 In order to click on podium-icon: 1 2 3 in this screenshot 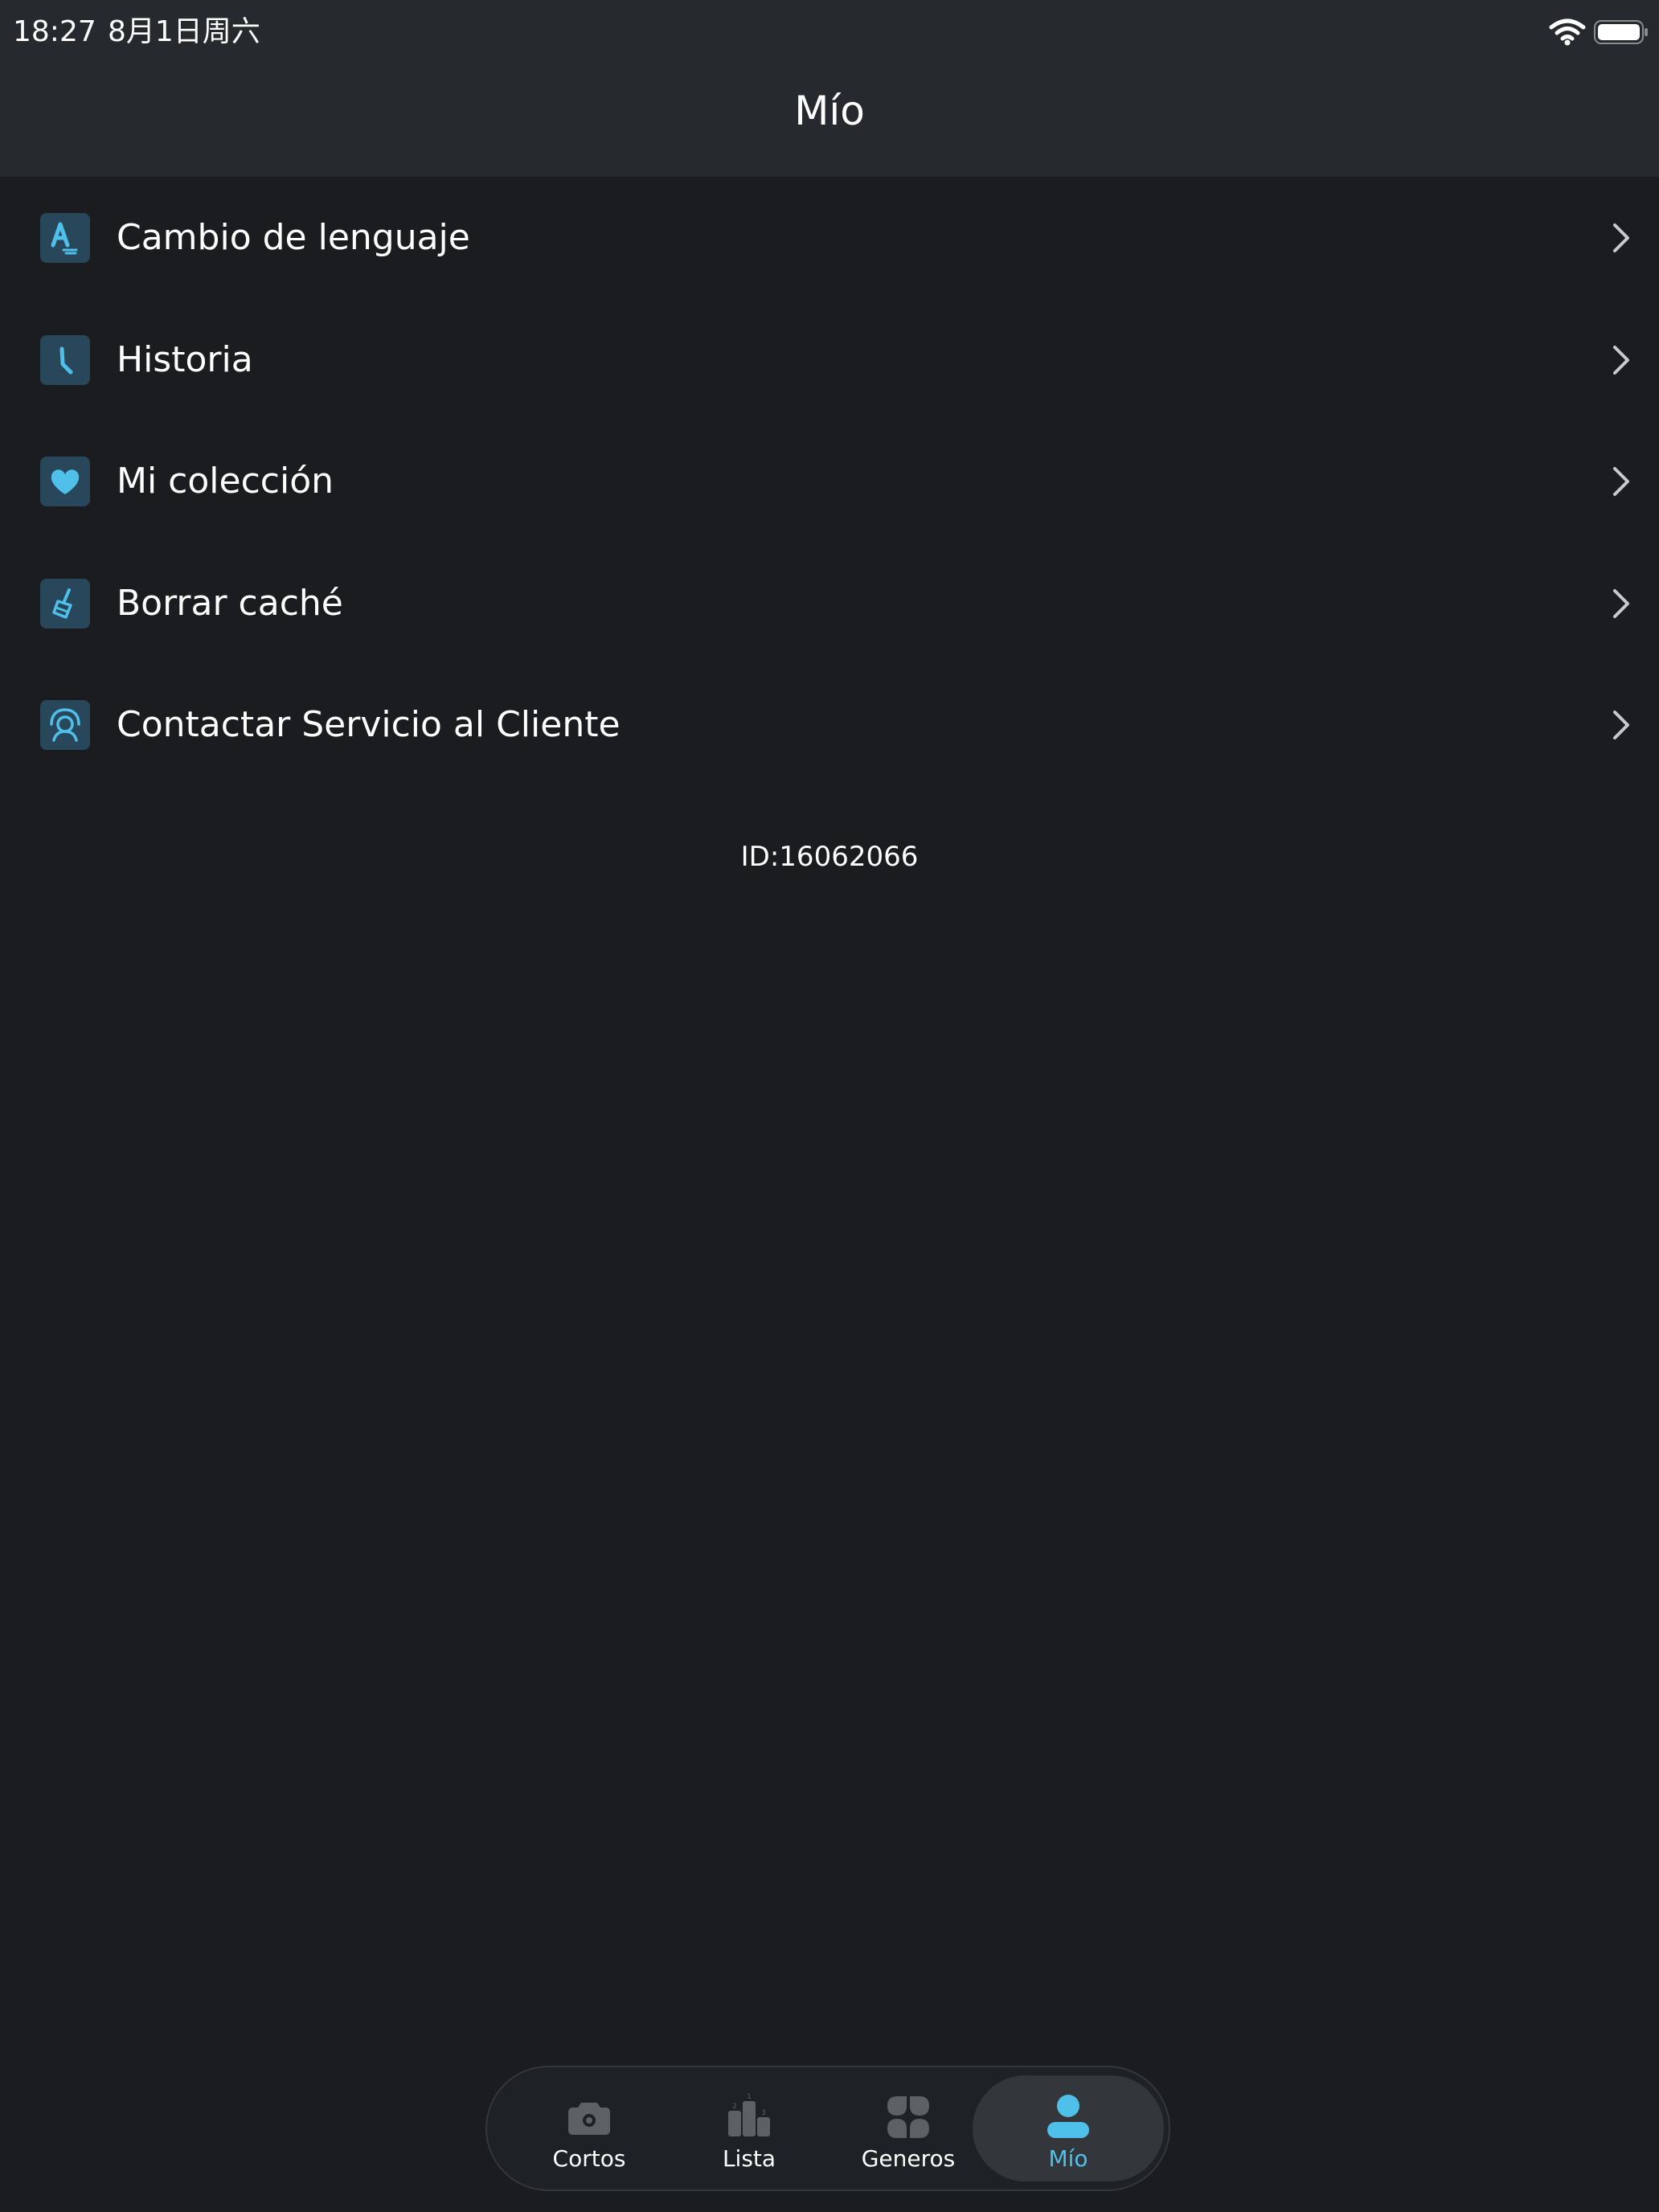, I will do `click(749, 2114)`.